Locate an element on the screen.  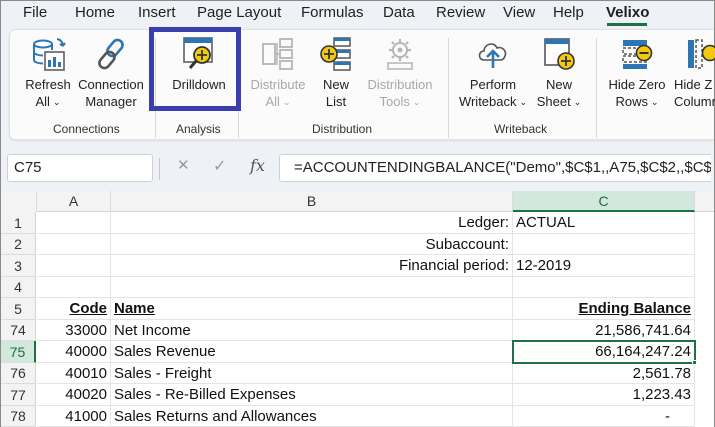
cell-c-header: Ending Balance is located at coordinates (604, 309).